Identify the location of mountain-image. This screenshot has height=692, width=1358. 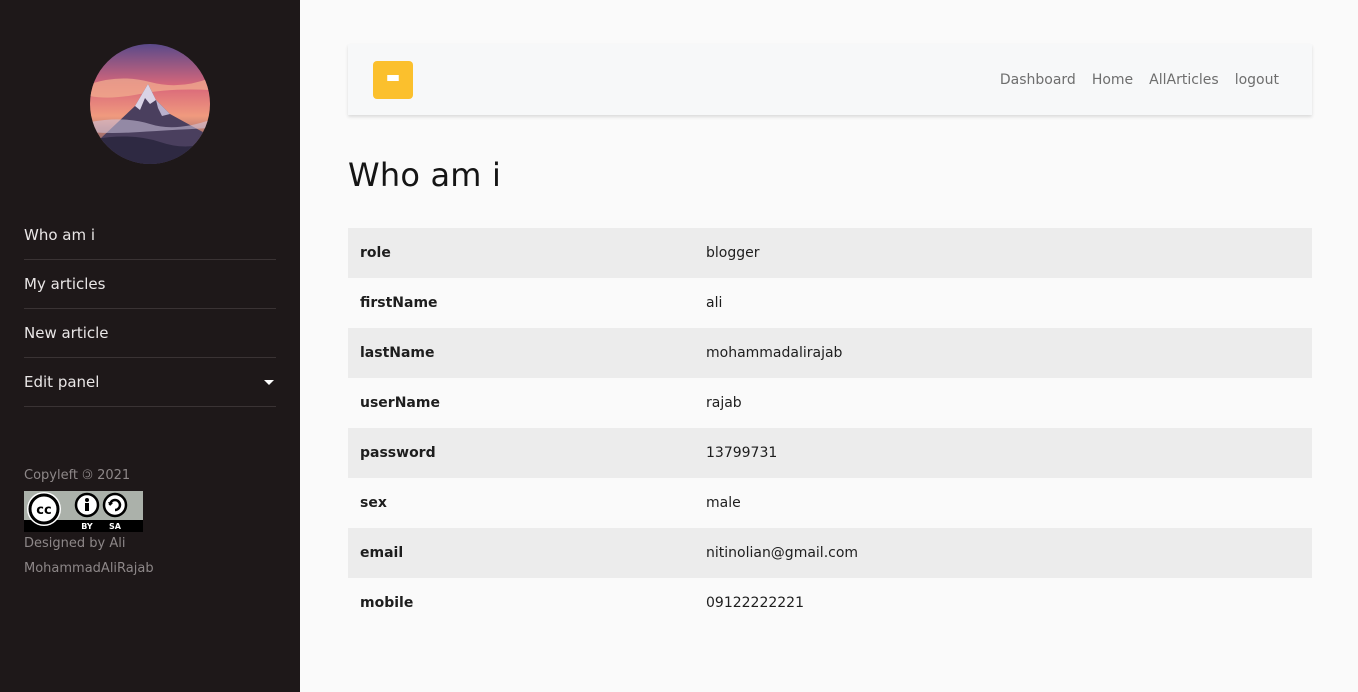
(150, 104).